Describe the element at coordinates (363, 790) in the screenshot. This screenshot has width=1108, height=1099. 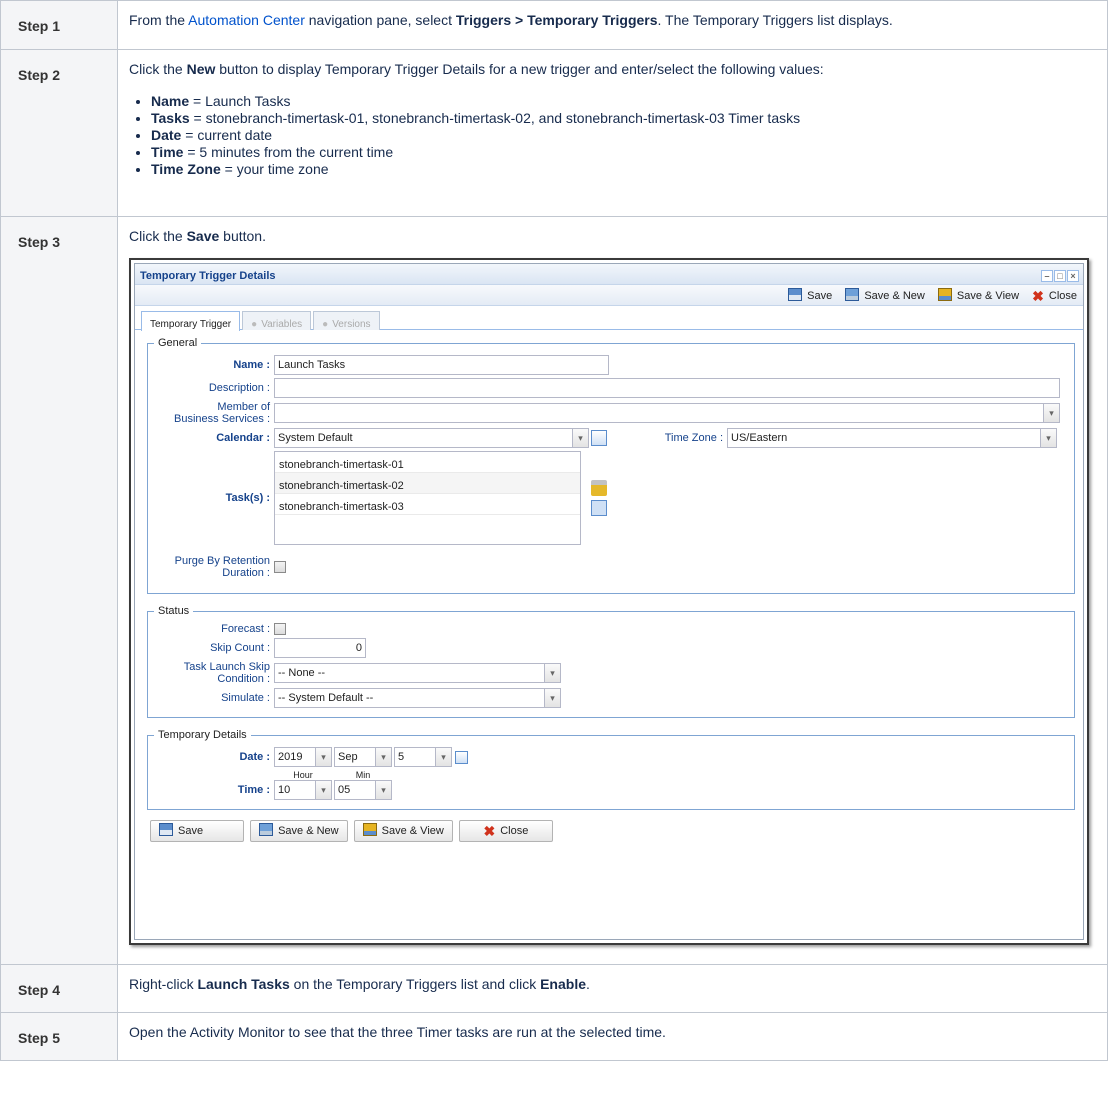
I see `minute-select: 05 ▾` at that location.